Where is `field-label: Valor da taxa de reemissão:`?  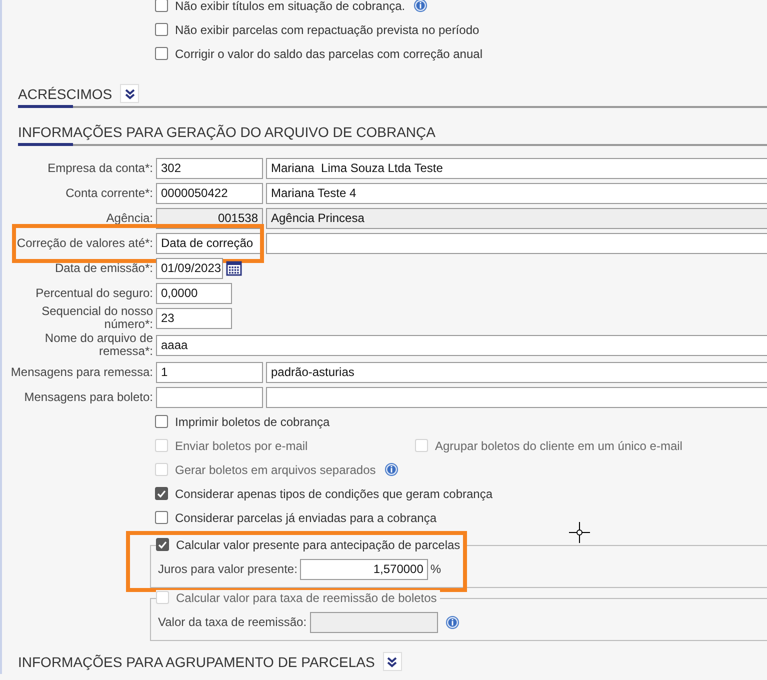
field-label: Valor da taxa de reemissão: is located at coordinates (232, 622).